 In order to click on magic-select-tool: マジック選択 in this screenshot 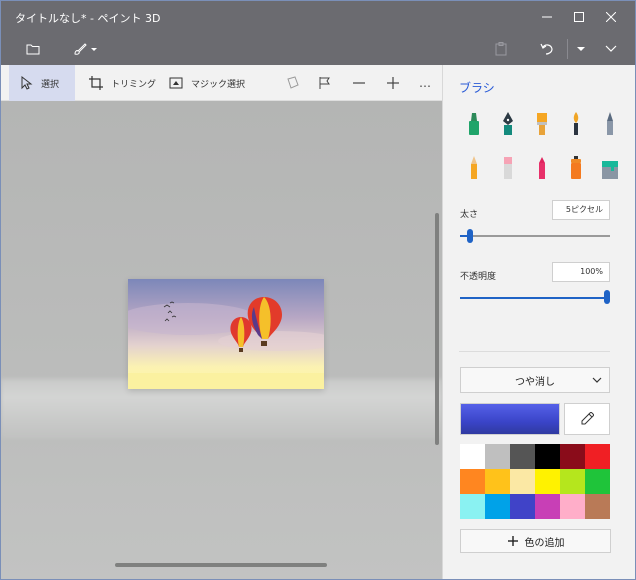, I will do `click(207, 83)`.